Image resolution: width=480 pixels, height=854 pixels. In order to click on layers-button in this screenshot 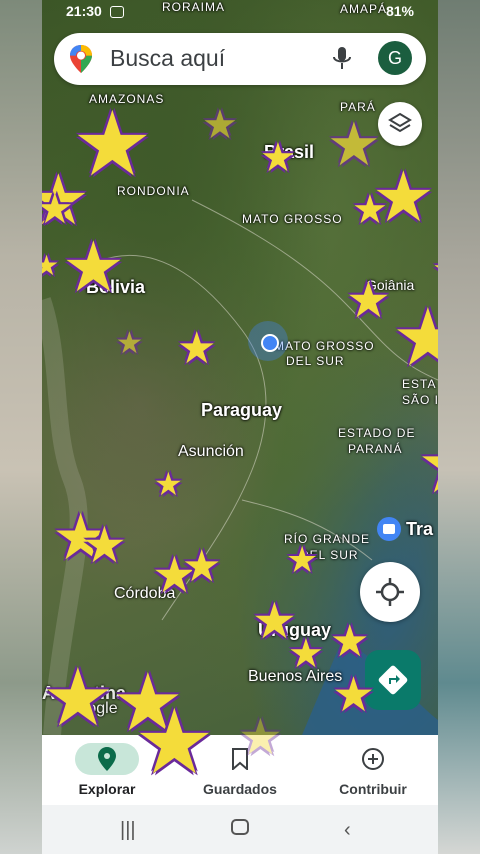, I will do `click(400, 124)`.